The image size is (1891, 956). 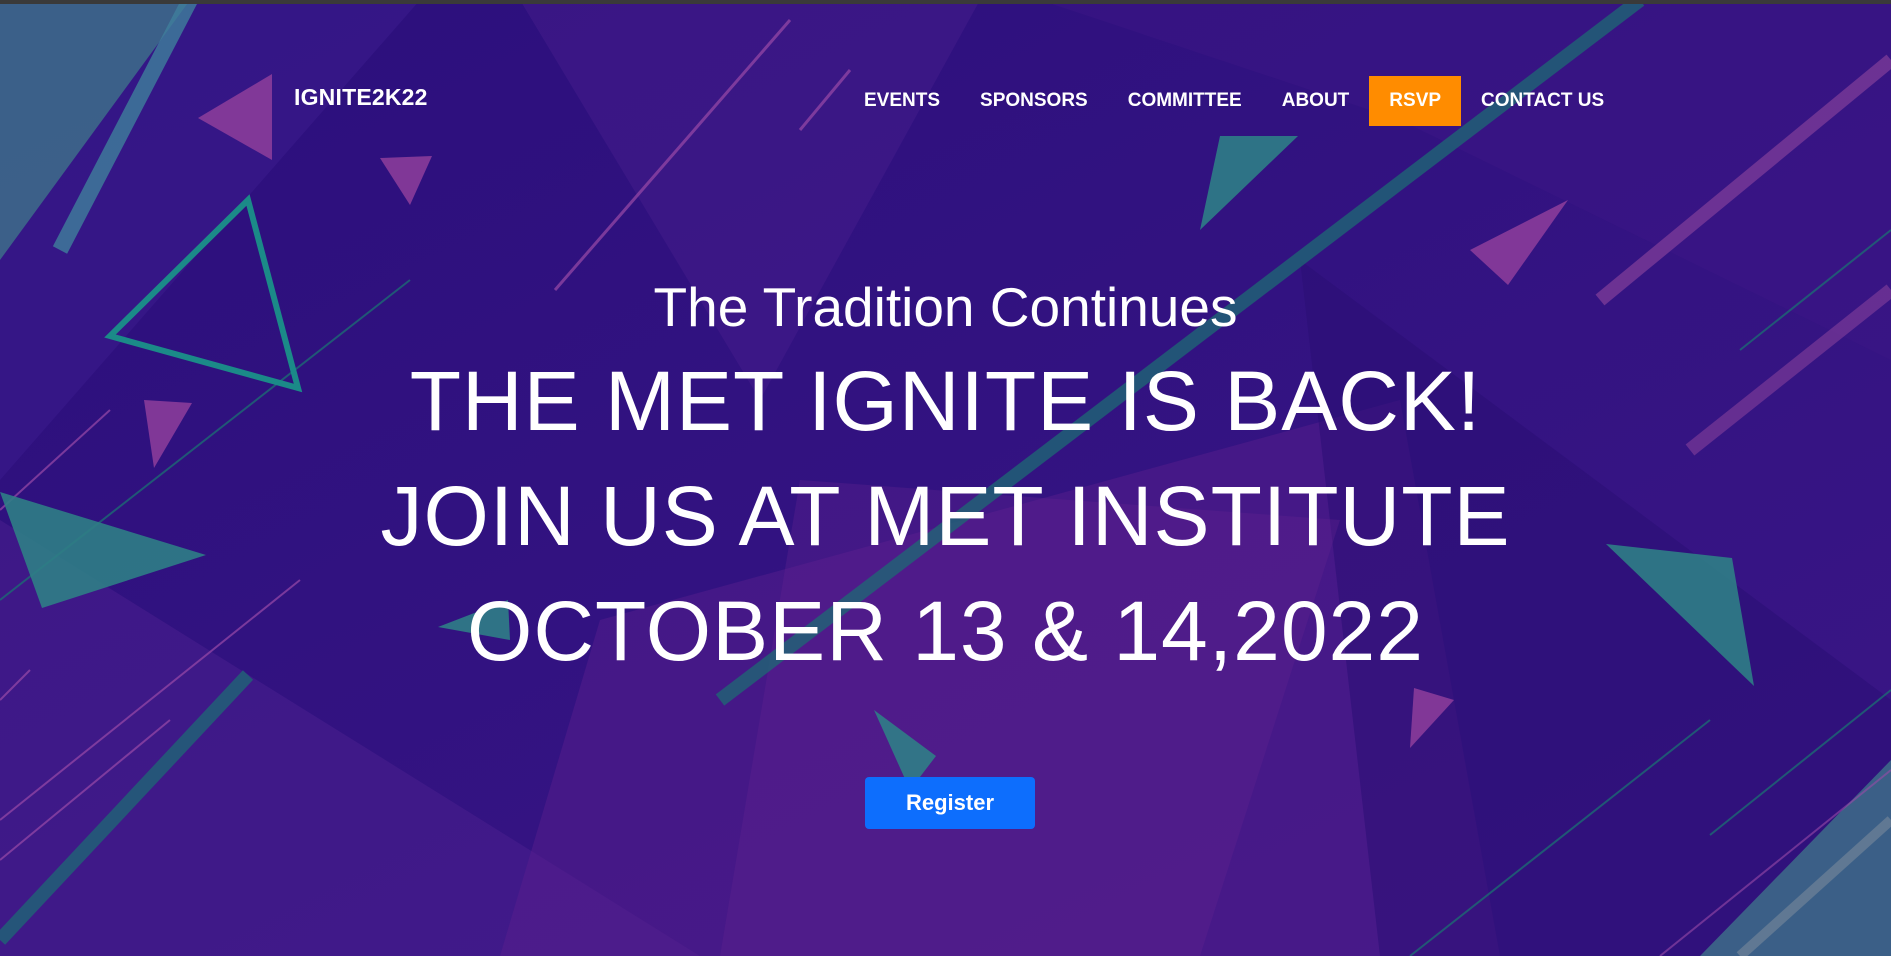 I want to click on hero-headline-line-1: THE MET IGNITE IS BACK!, so click(x=945, y=401).